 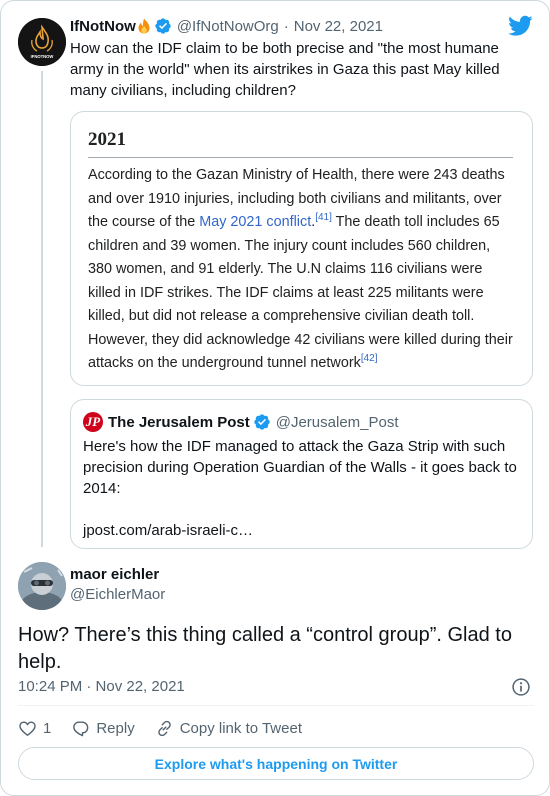 I want to click on excerpt-heading: 2021, so click(x=107, y=139).